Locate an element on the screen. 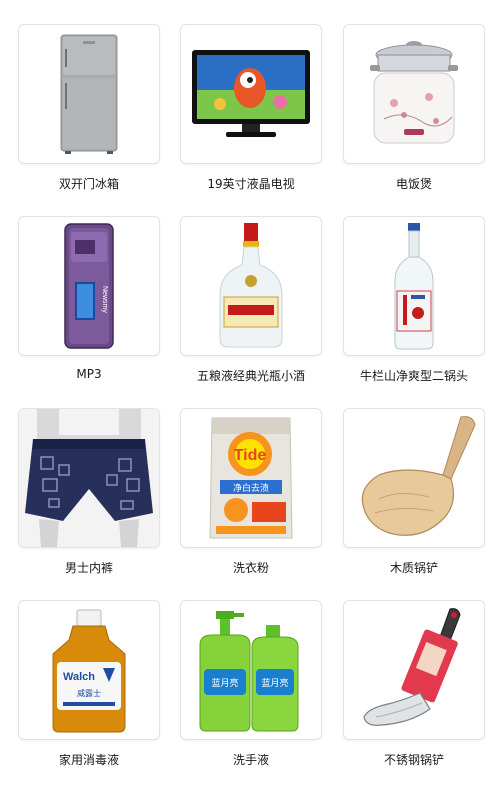  product-card-hand-soap: 蓝月亮 蓝月亮 洗手液 is located at coordinates (252, 684).